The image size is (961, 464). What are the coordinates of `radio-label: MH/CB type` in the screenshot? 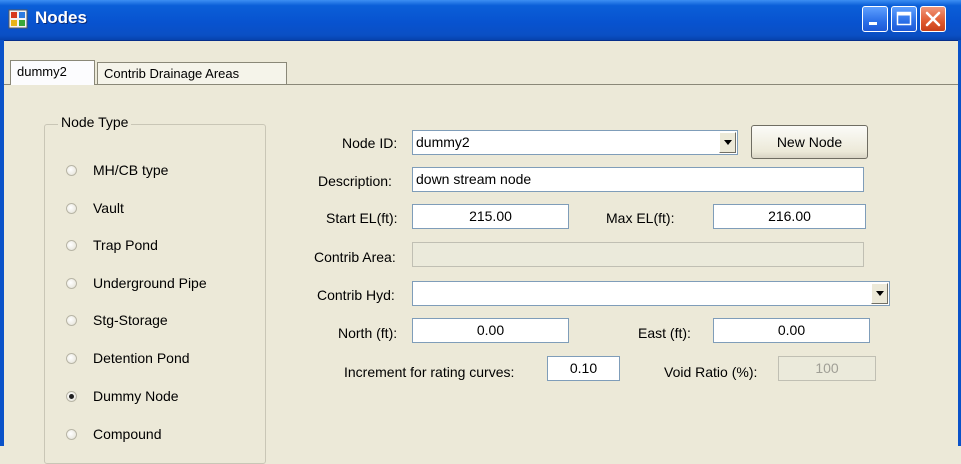 It's located at (131, 170).